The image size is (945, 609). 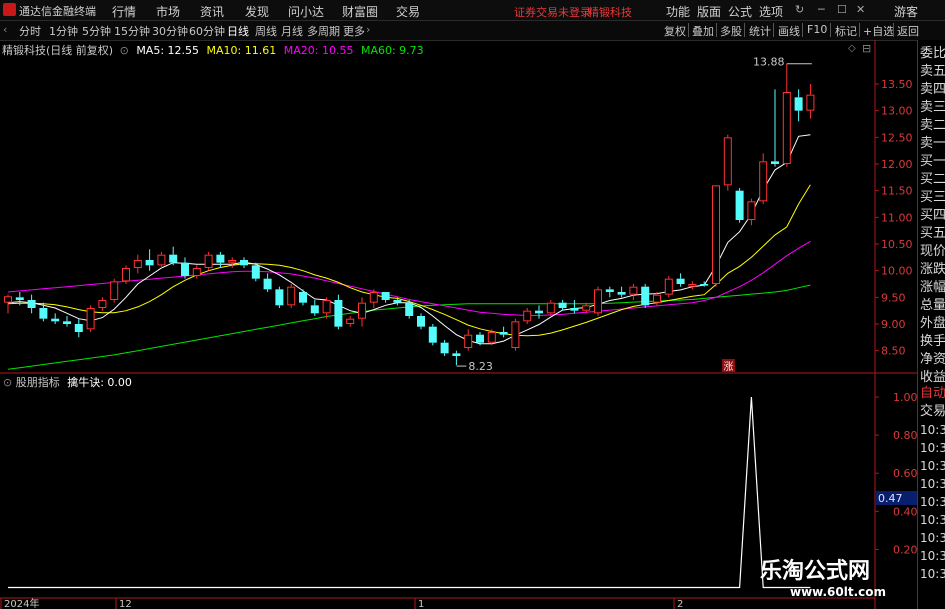 What do you see at coordinates (740, 11) in the screenshot?
I see `menu-gongshi: 公式` at bounding box center [740, 11].